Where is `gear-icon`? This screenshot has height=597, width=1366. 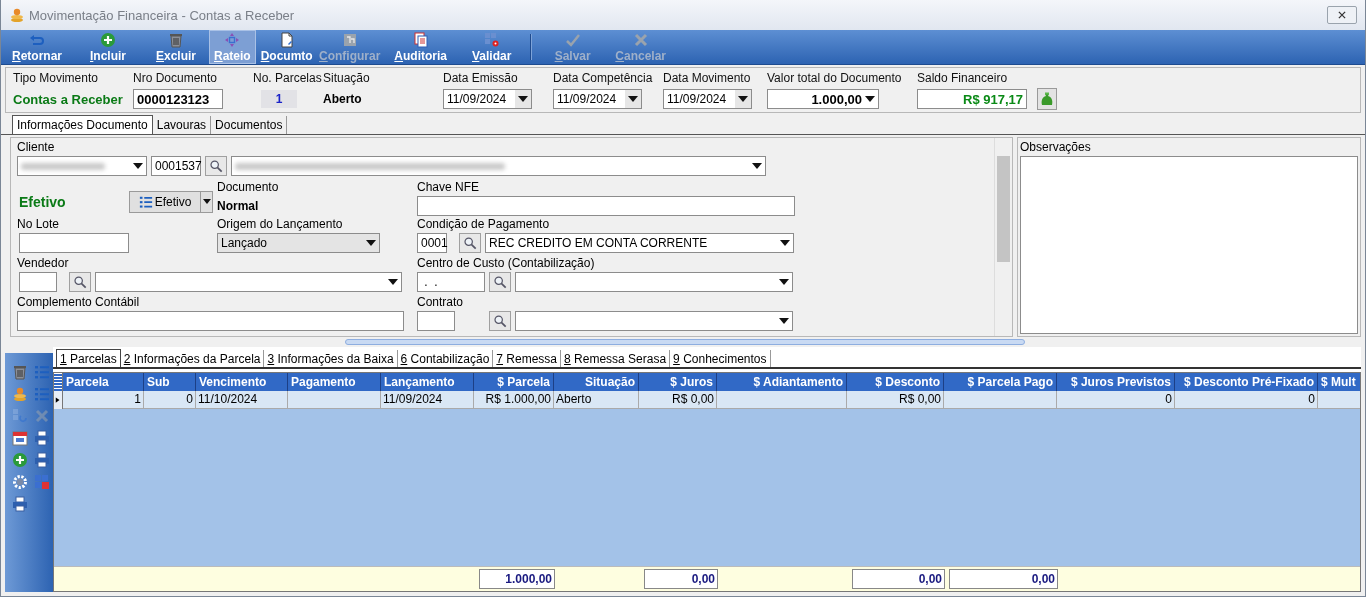
gear-icon is located at coordinates (20, 482).